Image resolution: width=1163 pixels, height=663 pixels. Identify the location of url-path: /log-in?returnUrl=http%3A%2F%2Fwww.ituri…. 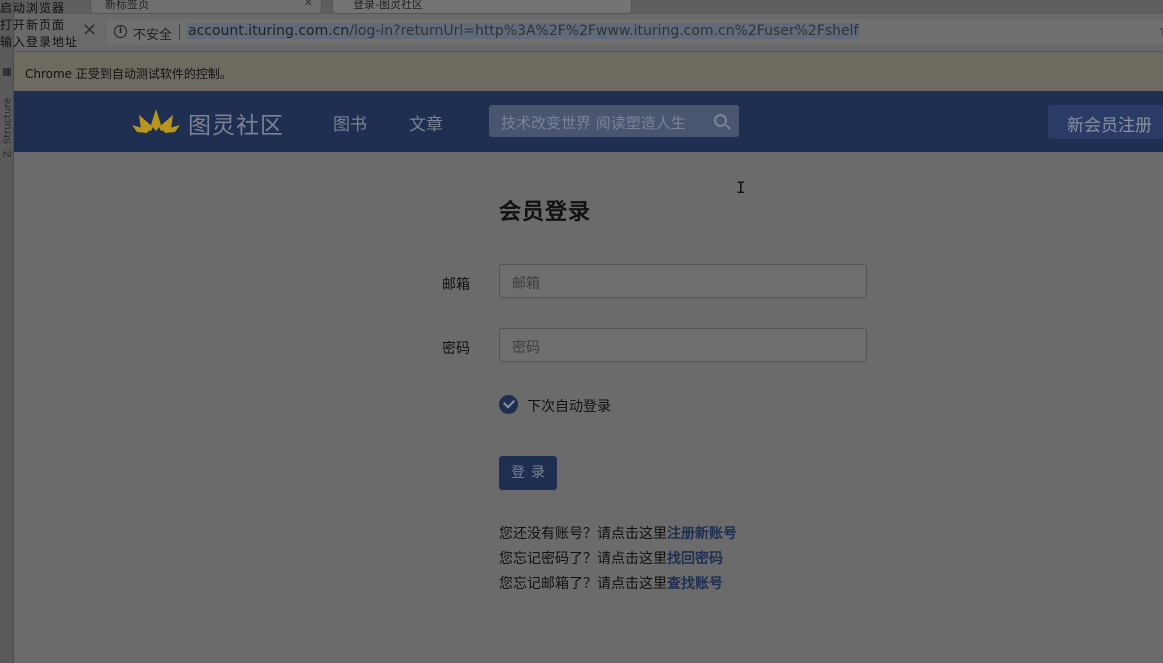
(604, 31).